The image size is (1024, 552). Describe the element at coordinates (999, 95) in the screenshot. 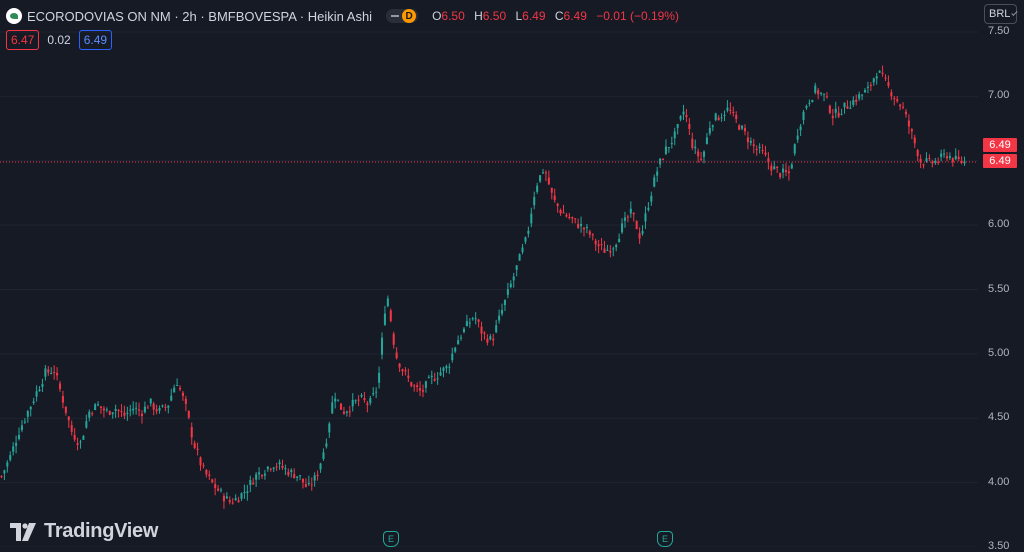

I see `price-axis-label: 7.00` at that location.